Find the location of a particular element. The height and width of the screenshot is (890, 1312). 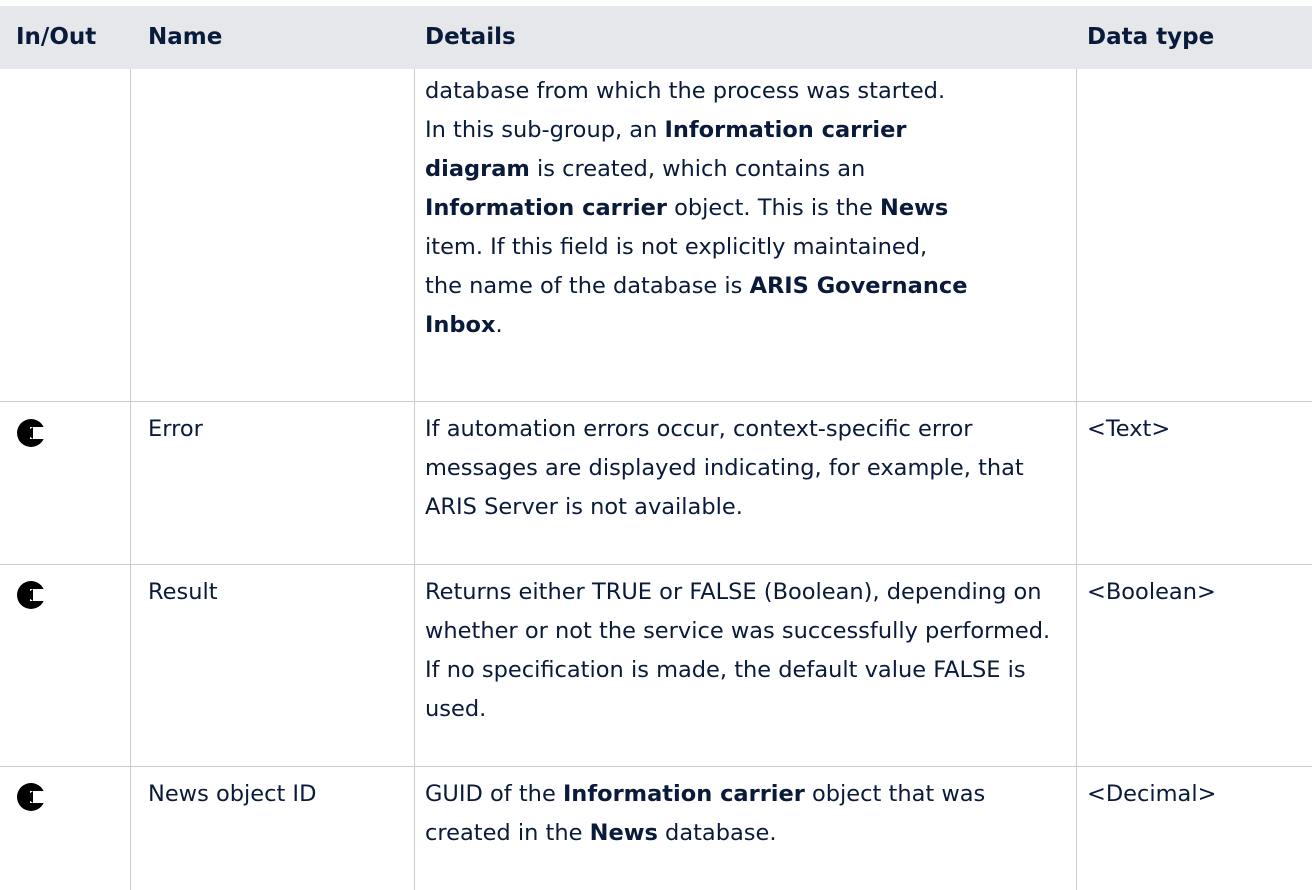

table-row-name: Error is located at coordinates (175, 429).